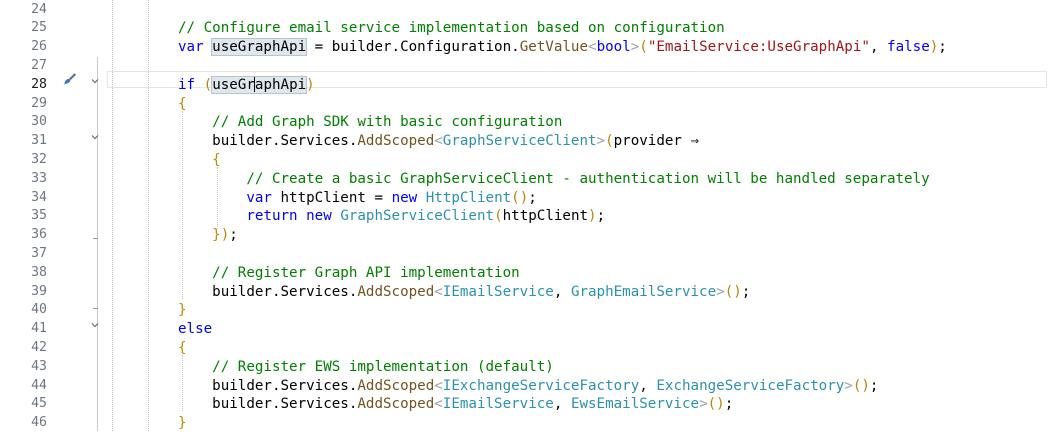  I want to click on code-line: 32 {, so click(524, 160).